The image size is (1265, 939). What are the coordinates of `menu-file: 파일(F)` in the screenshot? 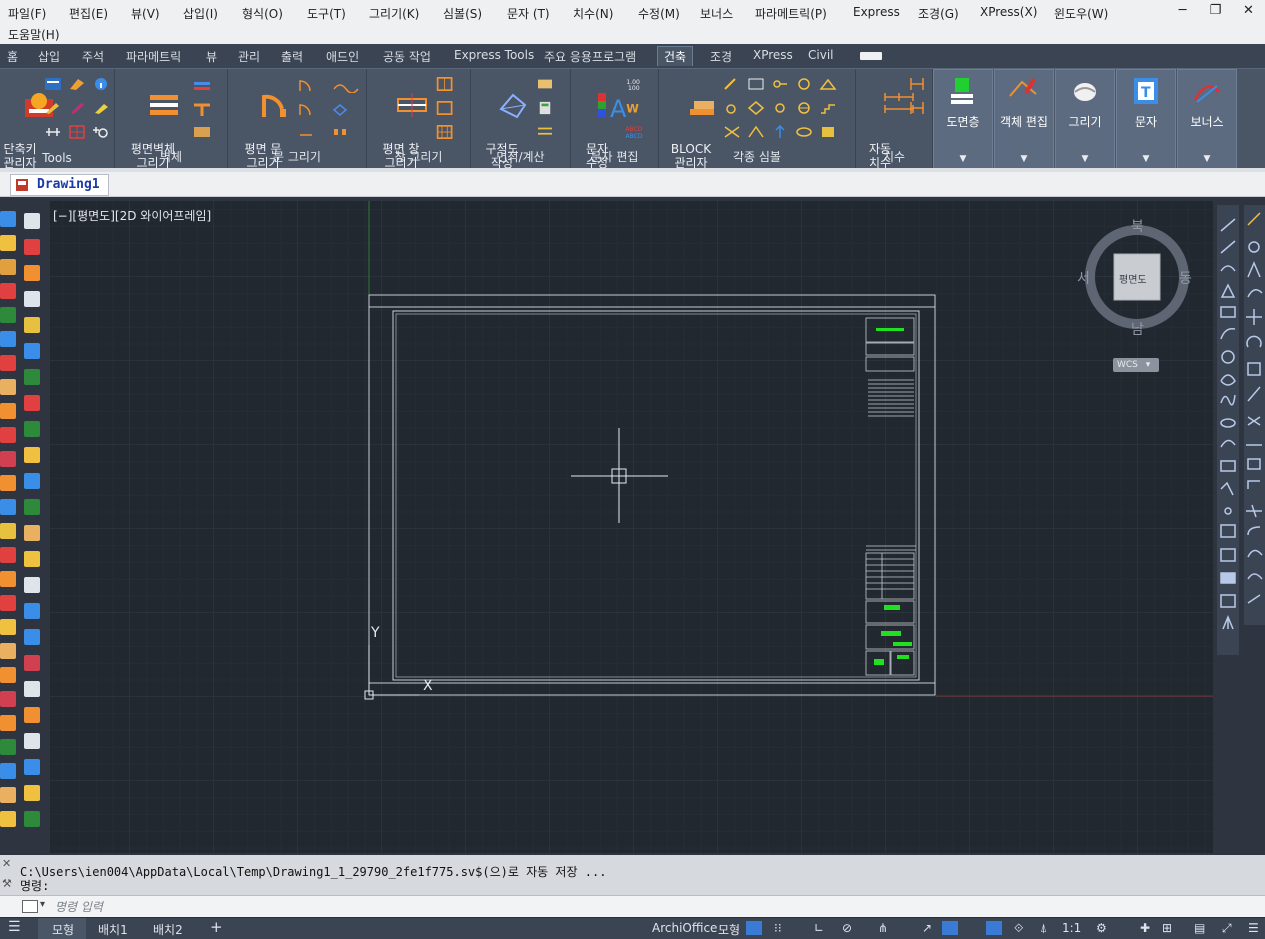 It's located at (27, 13).